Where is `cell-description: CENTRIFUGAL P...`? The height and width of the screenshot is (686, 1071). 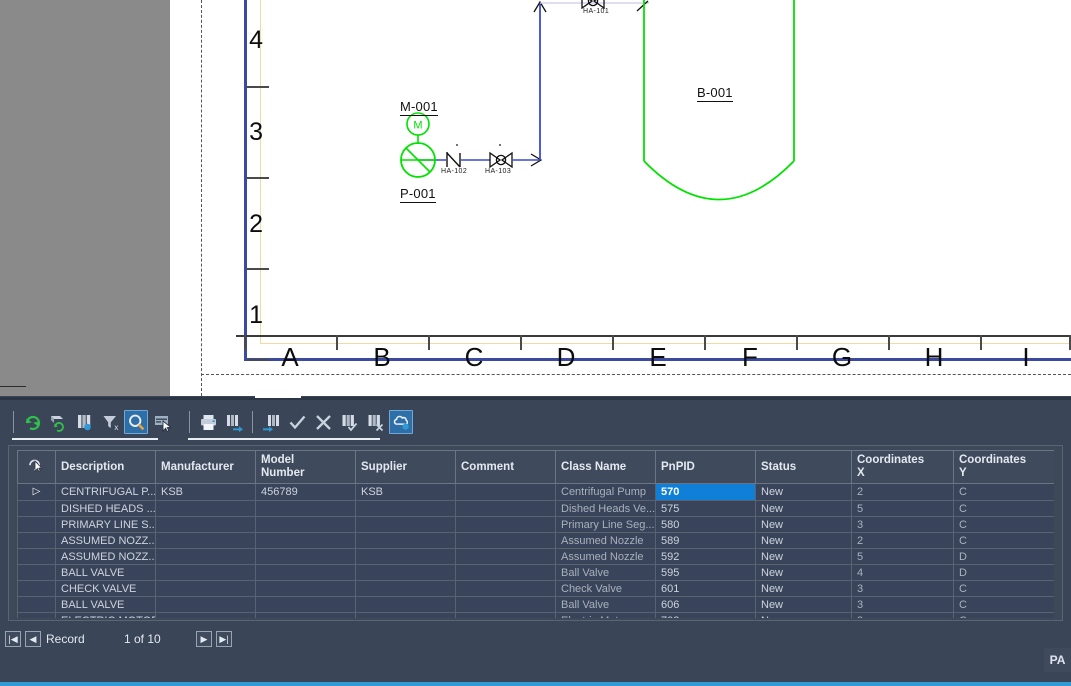 cell-description: CENTRIFUGAL P... is located at coordinates (105, 492).